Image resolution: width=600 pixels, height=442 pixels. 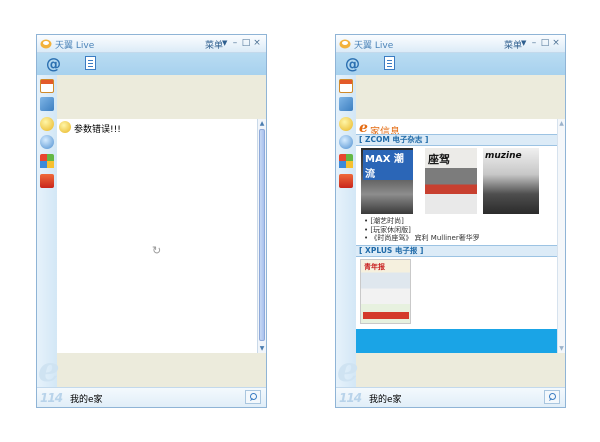 What do you see at coordinates (387, 181) in the screenshot?
I see `magazine-cover: MAX 潮流` at bounding box center [387, 181].